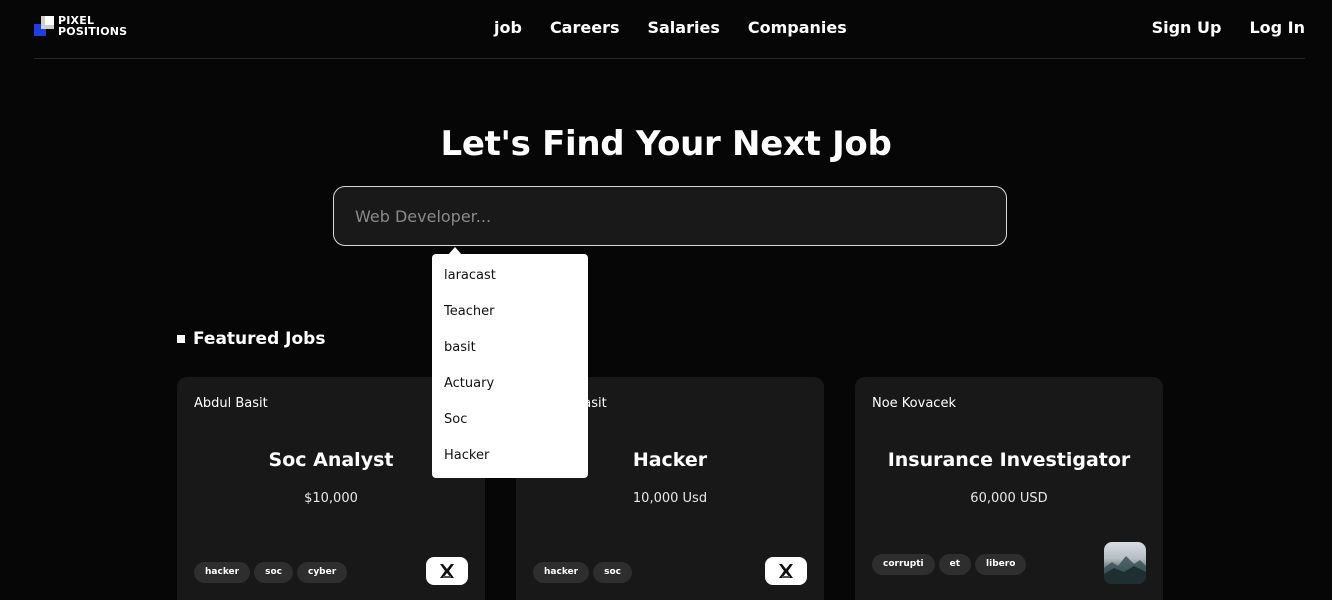 Image resolution: width=1332 pixels, height=600 pixels. What do you see at coordinates (1187, 27) in the screenshot?
I see `sign-up-link: Sign Up` at bounding box center [1187, 27].